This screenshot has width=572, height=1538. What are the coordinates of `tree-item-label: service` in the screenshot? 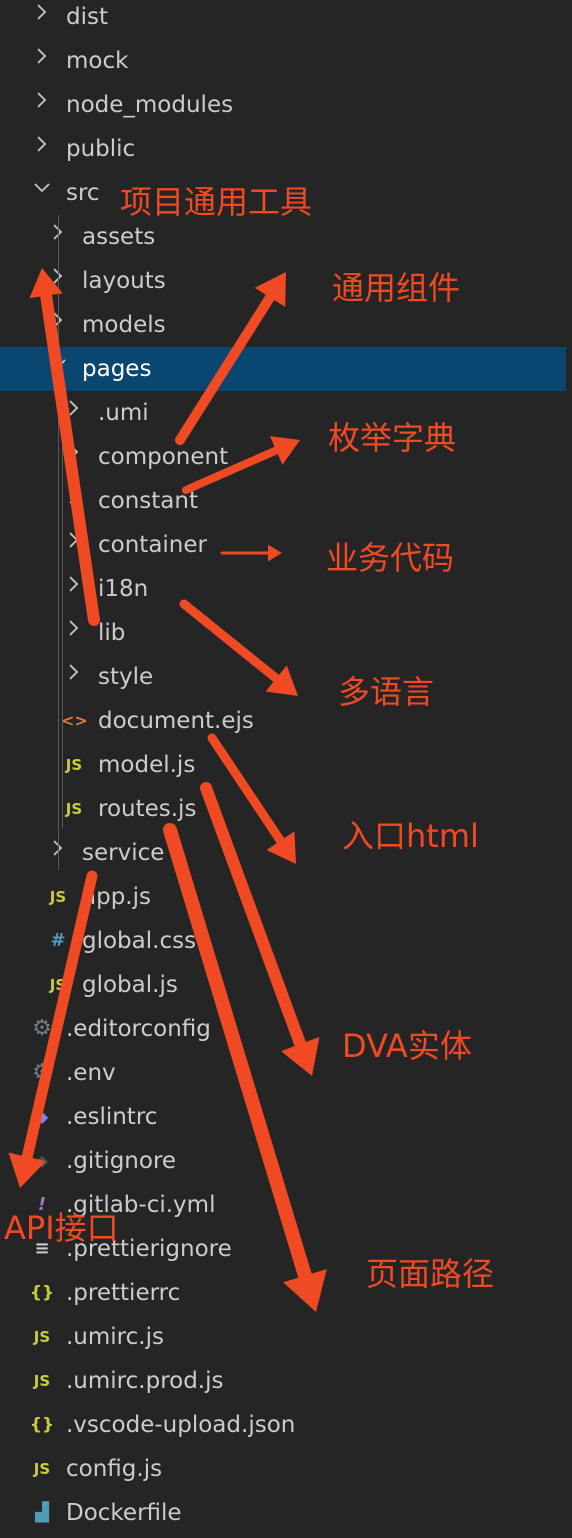 It's located at (123, 853).